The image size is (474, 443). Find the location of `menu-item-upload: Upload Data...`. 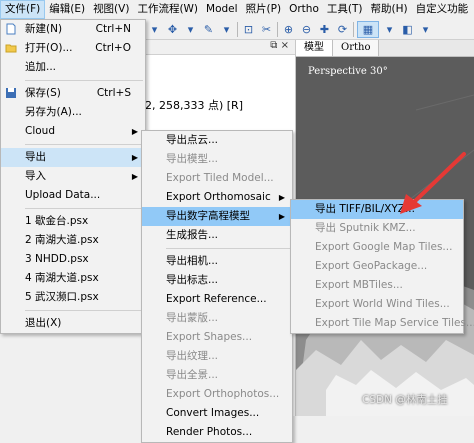

menu-item-upload: Upload Data... is located at coordinates (73, 195).